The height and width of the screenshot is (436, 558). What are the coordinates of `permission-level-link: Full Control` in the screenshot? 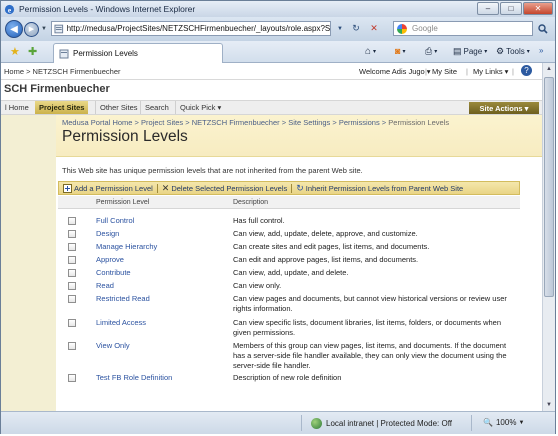 It's located at (115, 220).